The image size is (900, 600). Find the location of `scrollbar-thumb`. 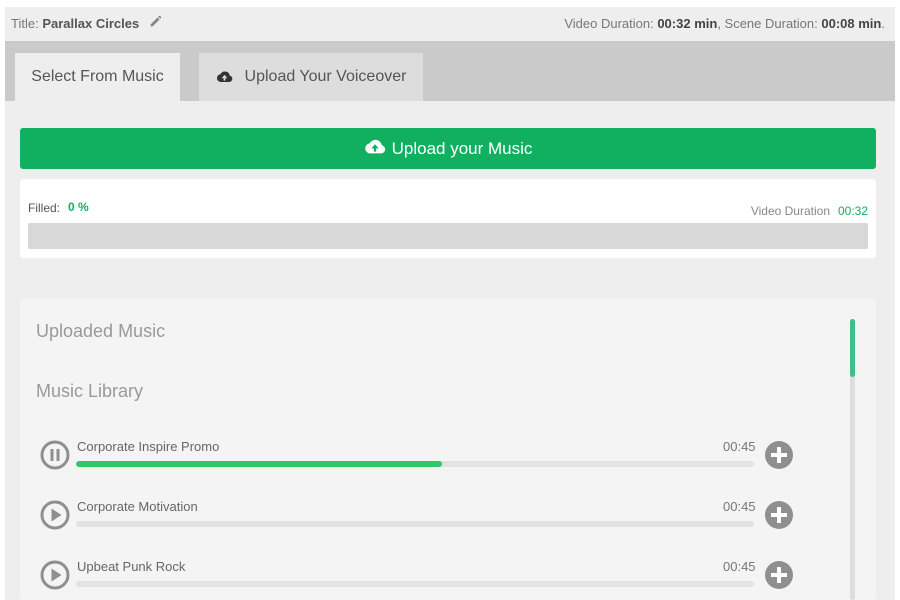

scrollbar-thumb is located at coordinates (852, 348).